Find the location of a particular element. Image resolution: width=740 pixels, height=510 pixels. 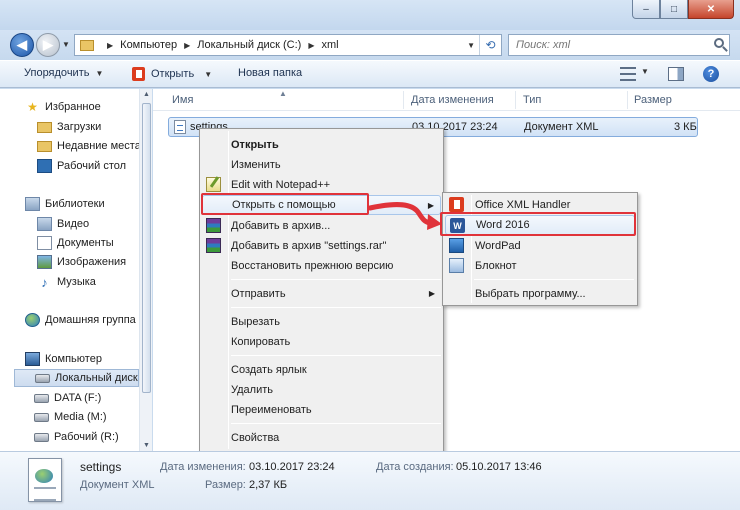

refresh-icon: ⟲ is located at coordinates (490, 45).